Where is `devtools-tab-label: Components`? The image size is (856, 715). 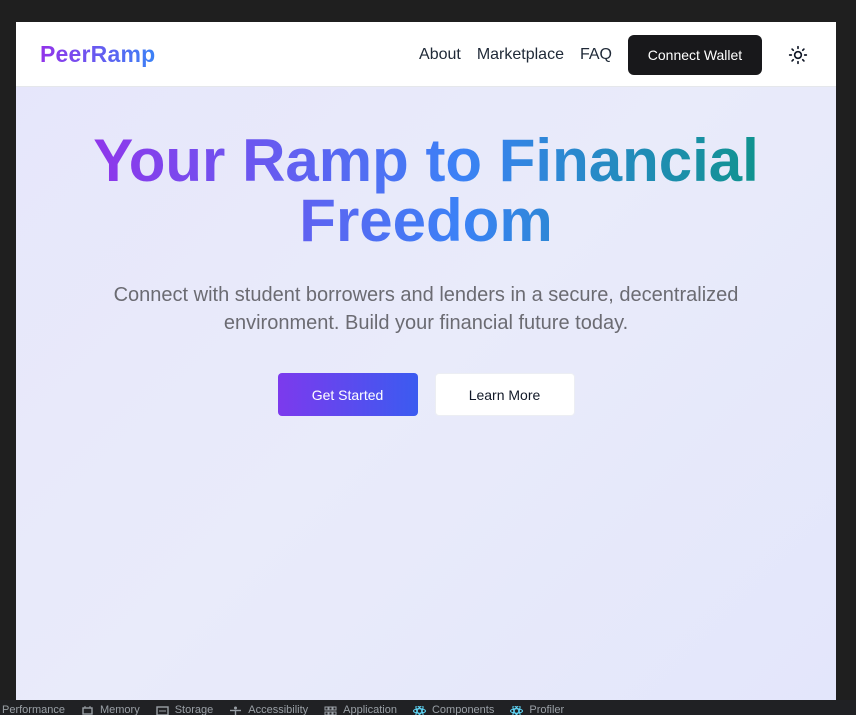
devtools-tab-label: Components is located at coordinates (463, 709).